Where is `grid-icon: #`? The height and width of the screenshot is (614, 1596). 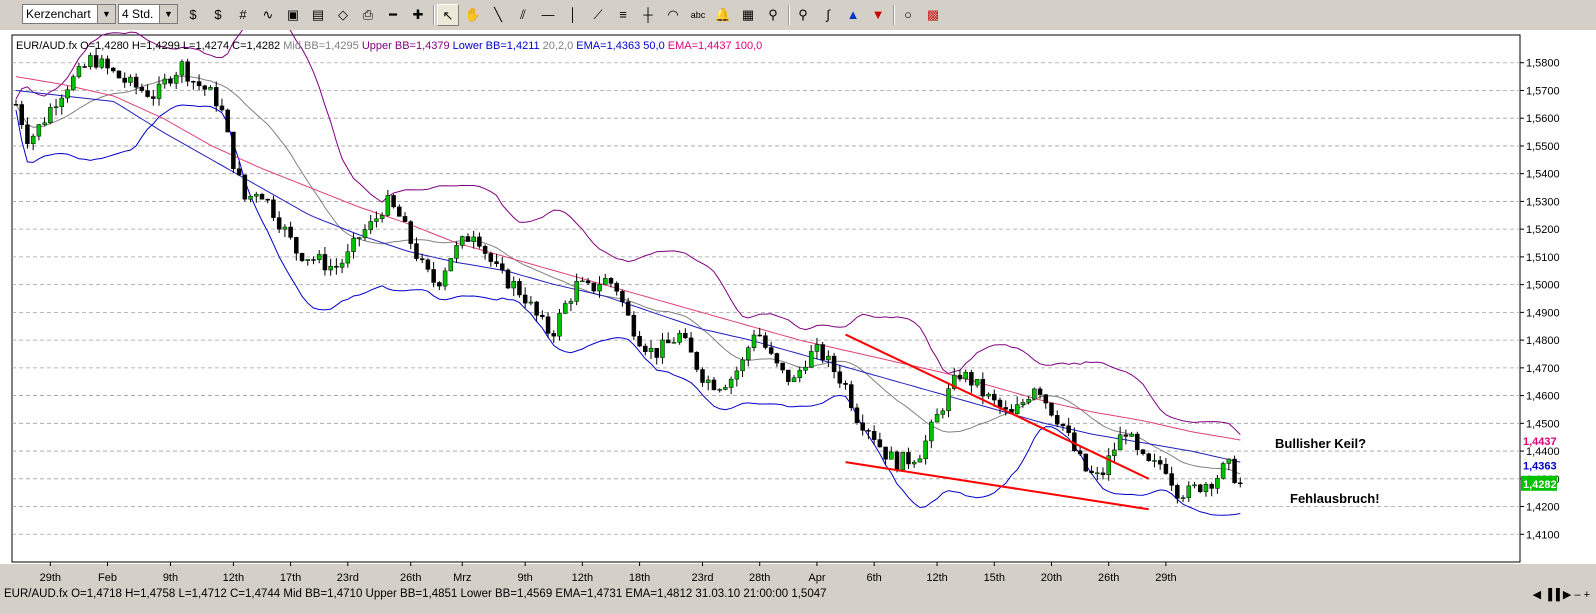
grid-icon: # is located at coordinates (243, 15).